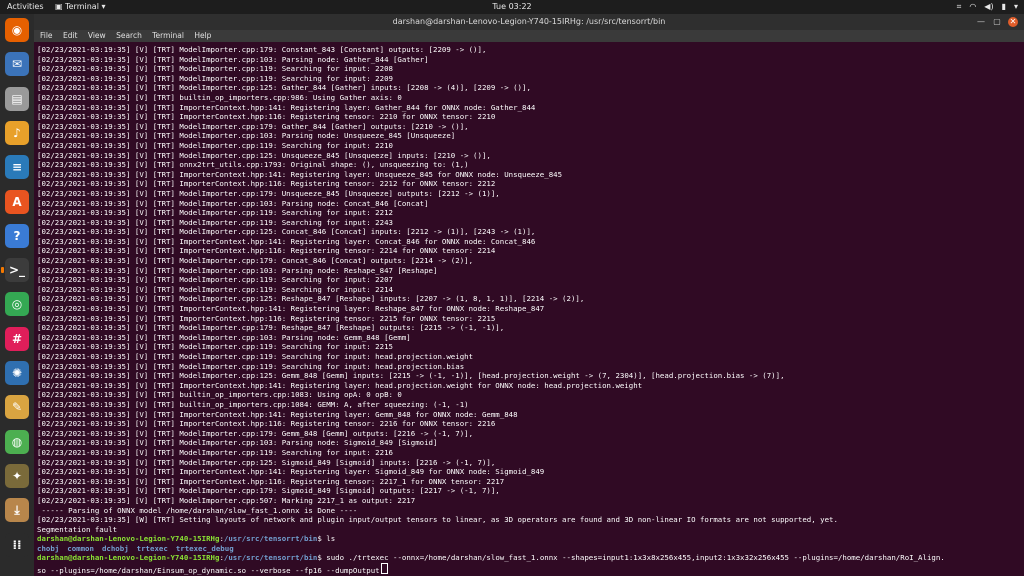 Image resolution: width=1024 pixels, height=576 pixels. What do you see at coordinates (384, 569) in the screenshot?
I see `text-cursor` at bounding box center [384, 569].